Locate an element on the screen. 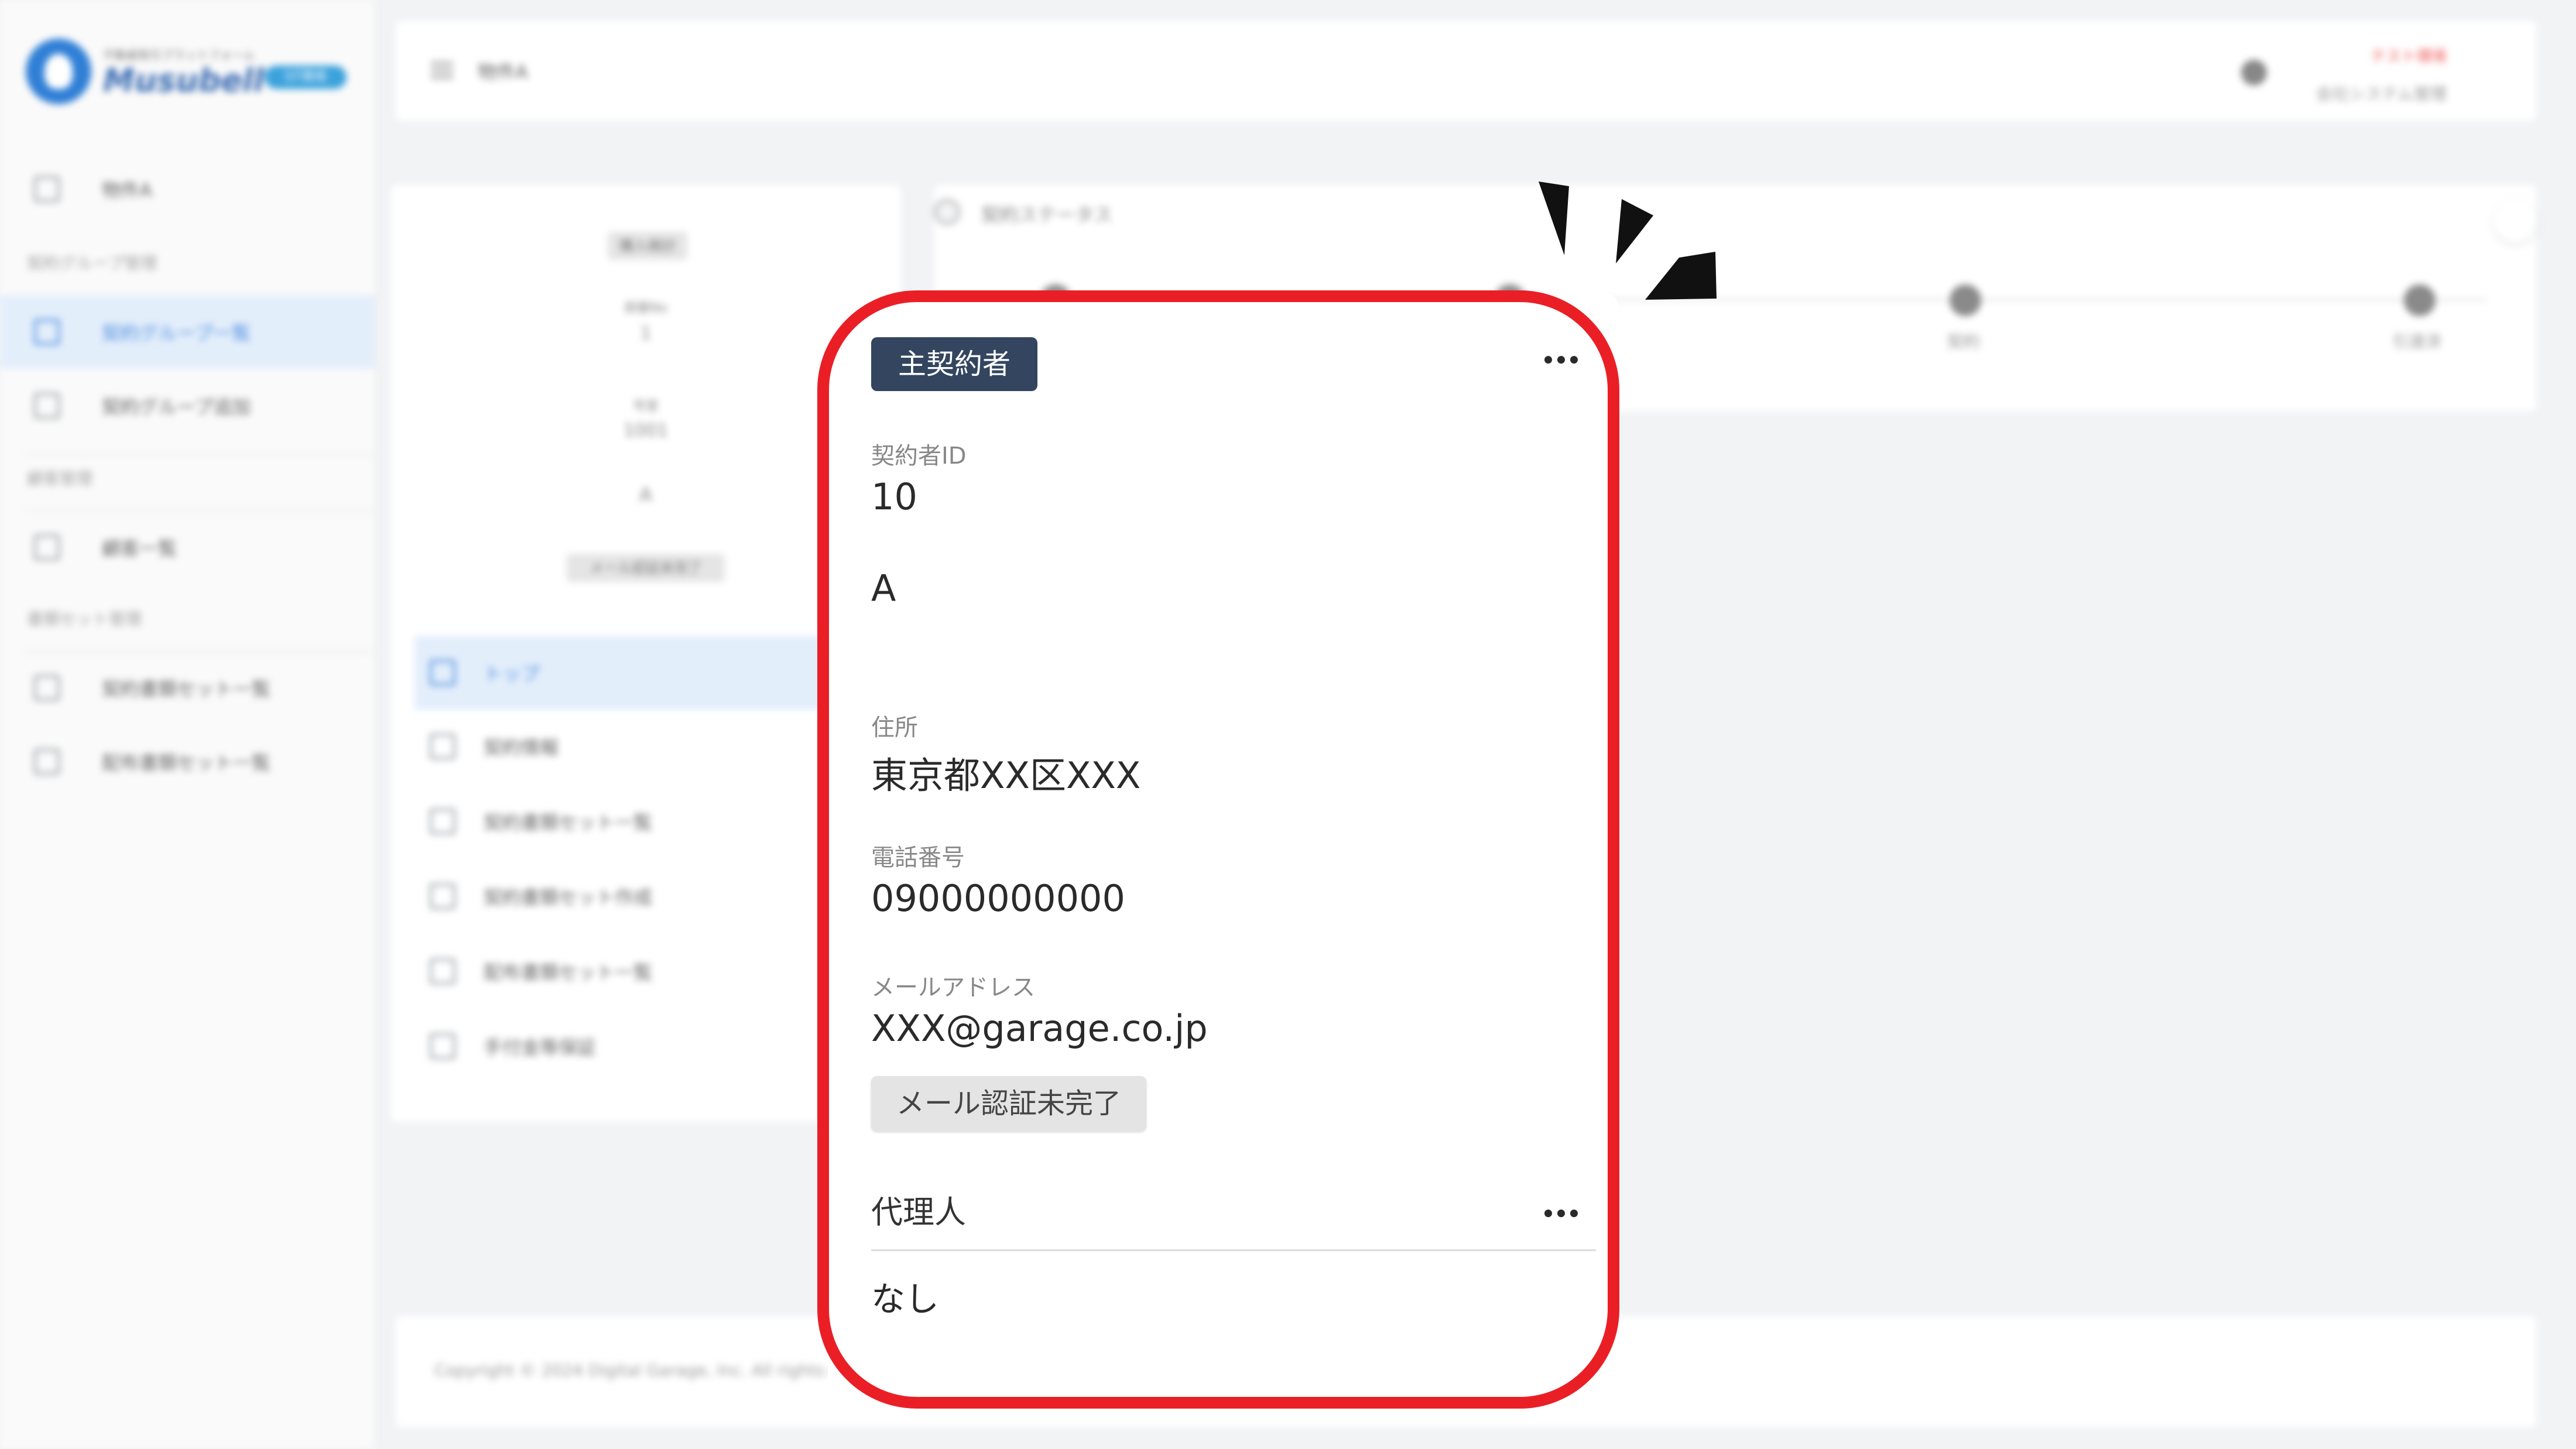 This screenshot has height=1449, width=2576. menu-item-contract-document-set-create: 契約書類セット作成 is located at coordinates (619, 896).